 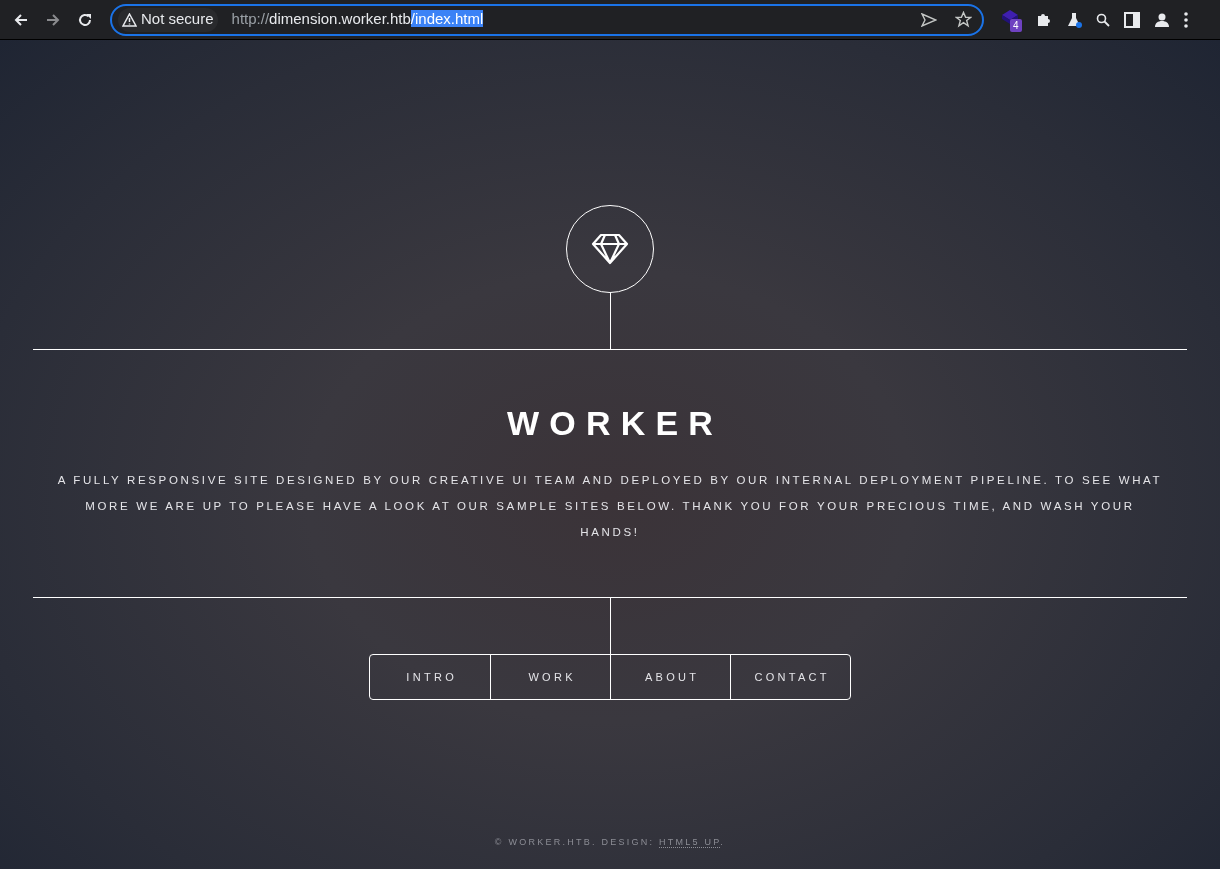 What do you see at coordinates (670, 677) in the screenshot?
I see `nav-link: ABOUT` at bounding box center [670, 677].